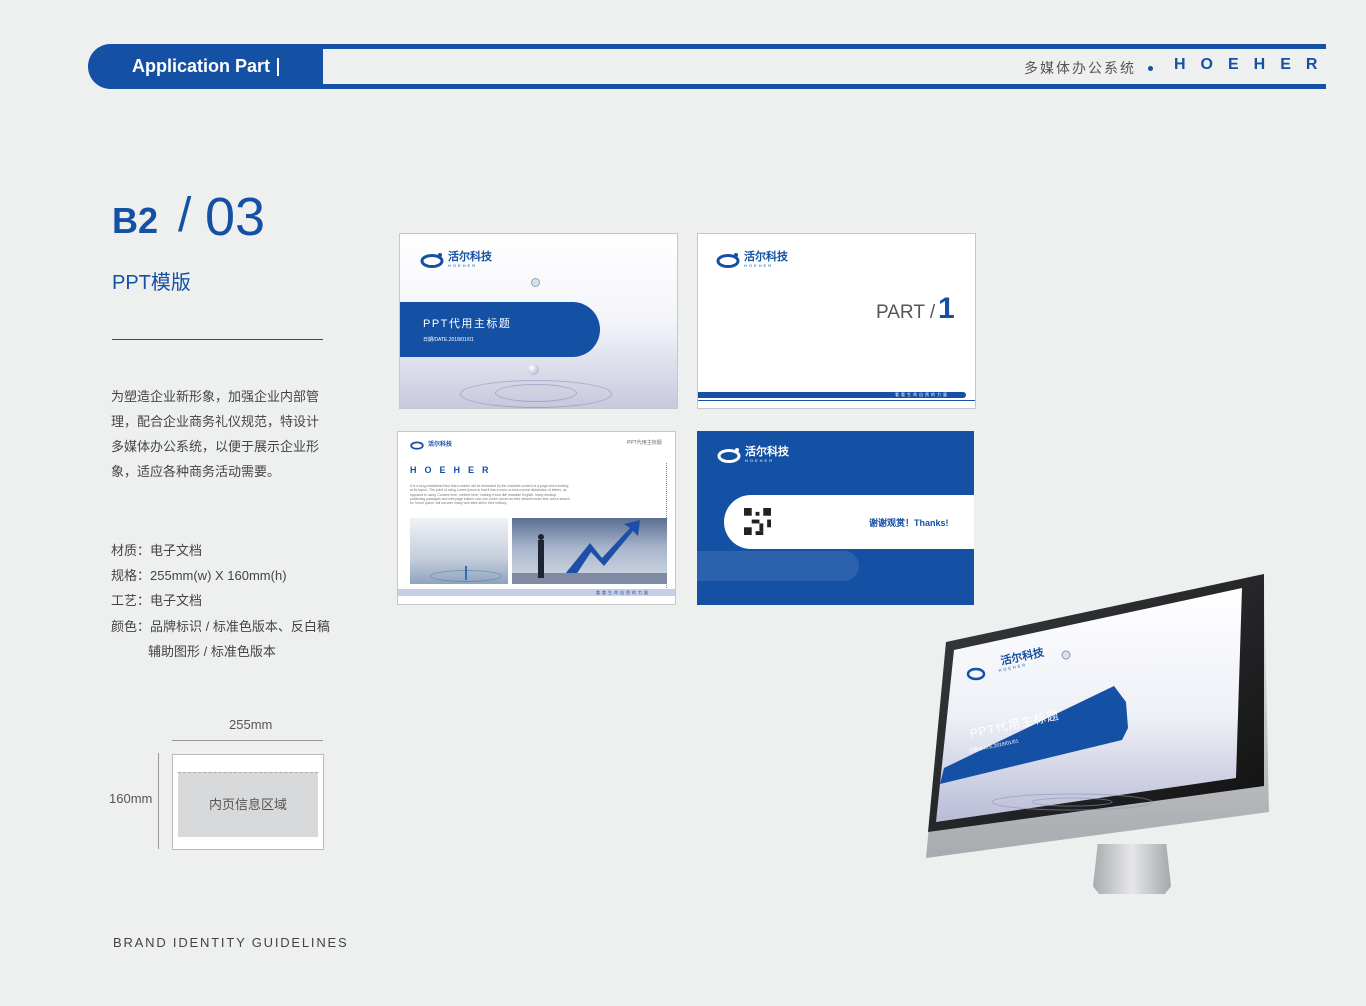  I want to click on growth-arrow-photo, so click(589, 551).